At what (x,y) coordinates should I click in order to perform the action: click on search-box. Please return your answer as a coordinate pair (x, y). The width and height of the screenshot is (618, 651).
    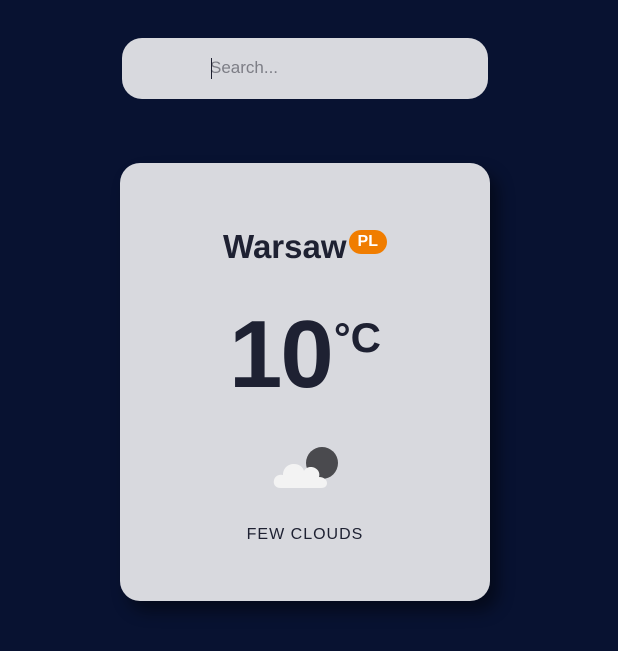
    Looking at the image, I should click on (305, 68).